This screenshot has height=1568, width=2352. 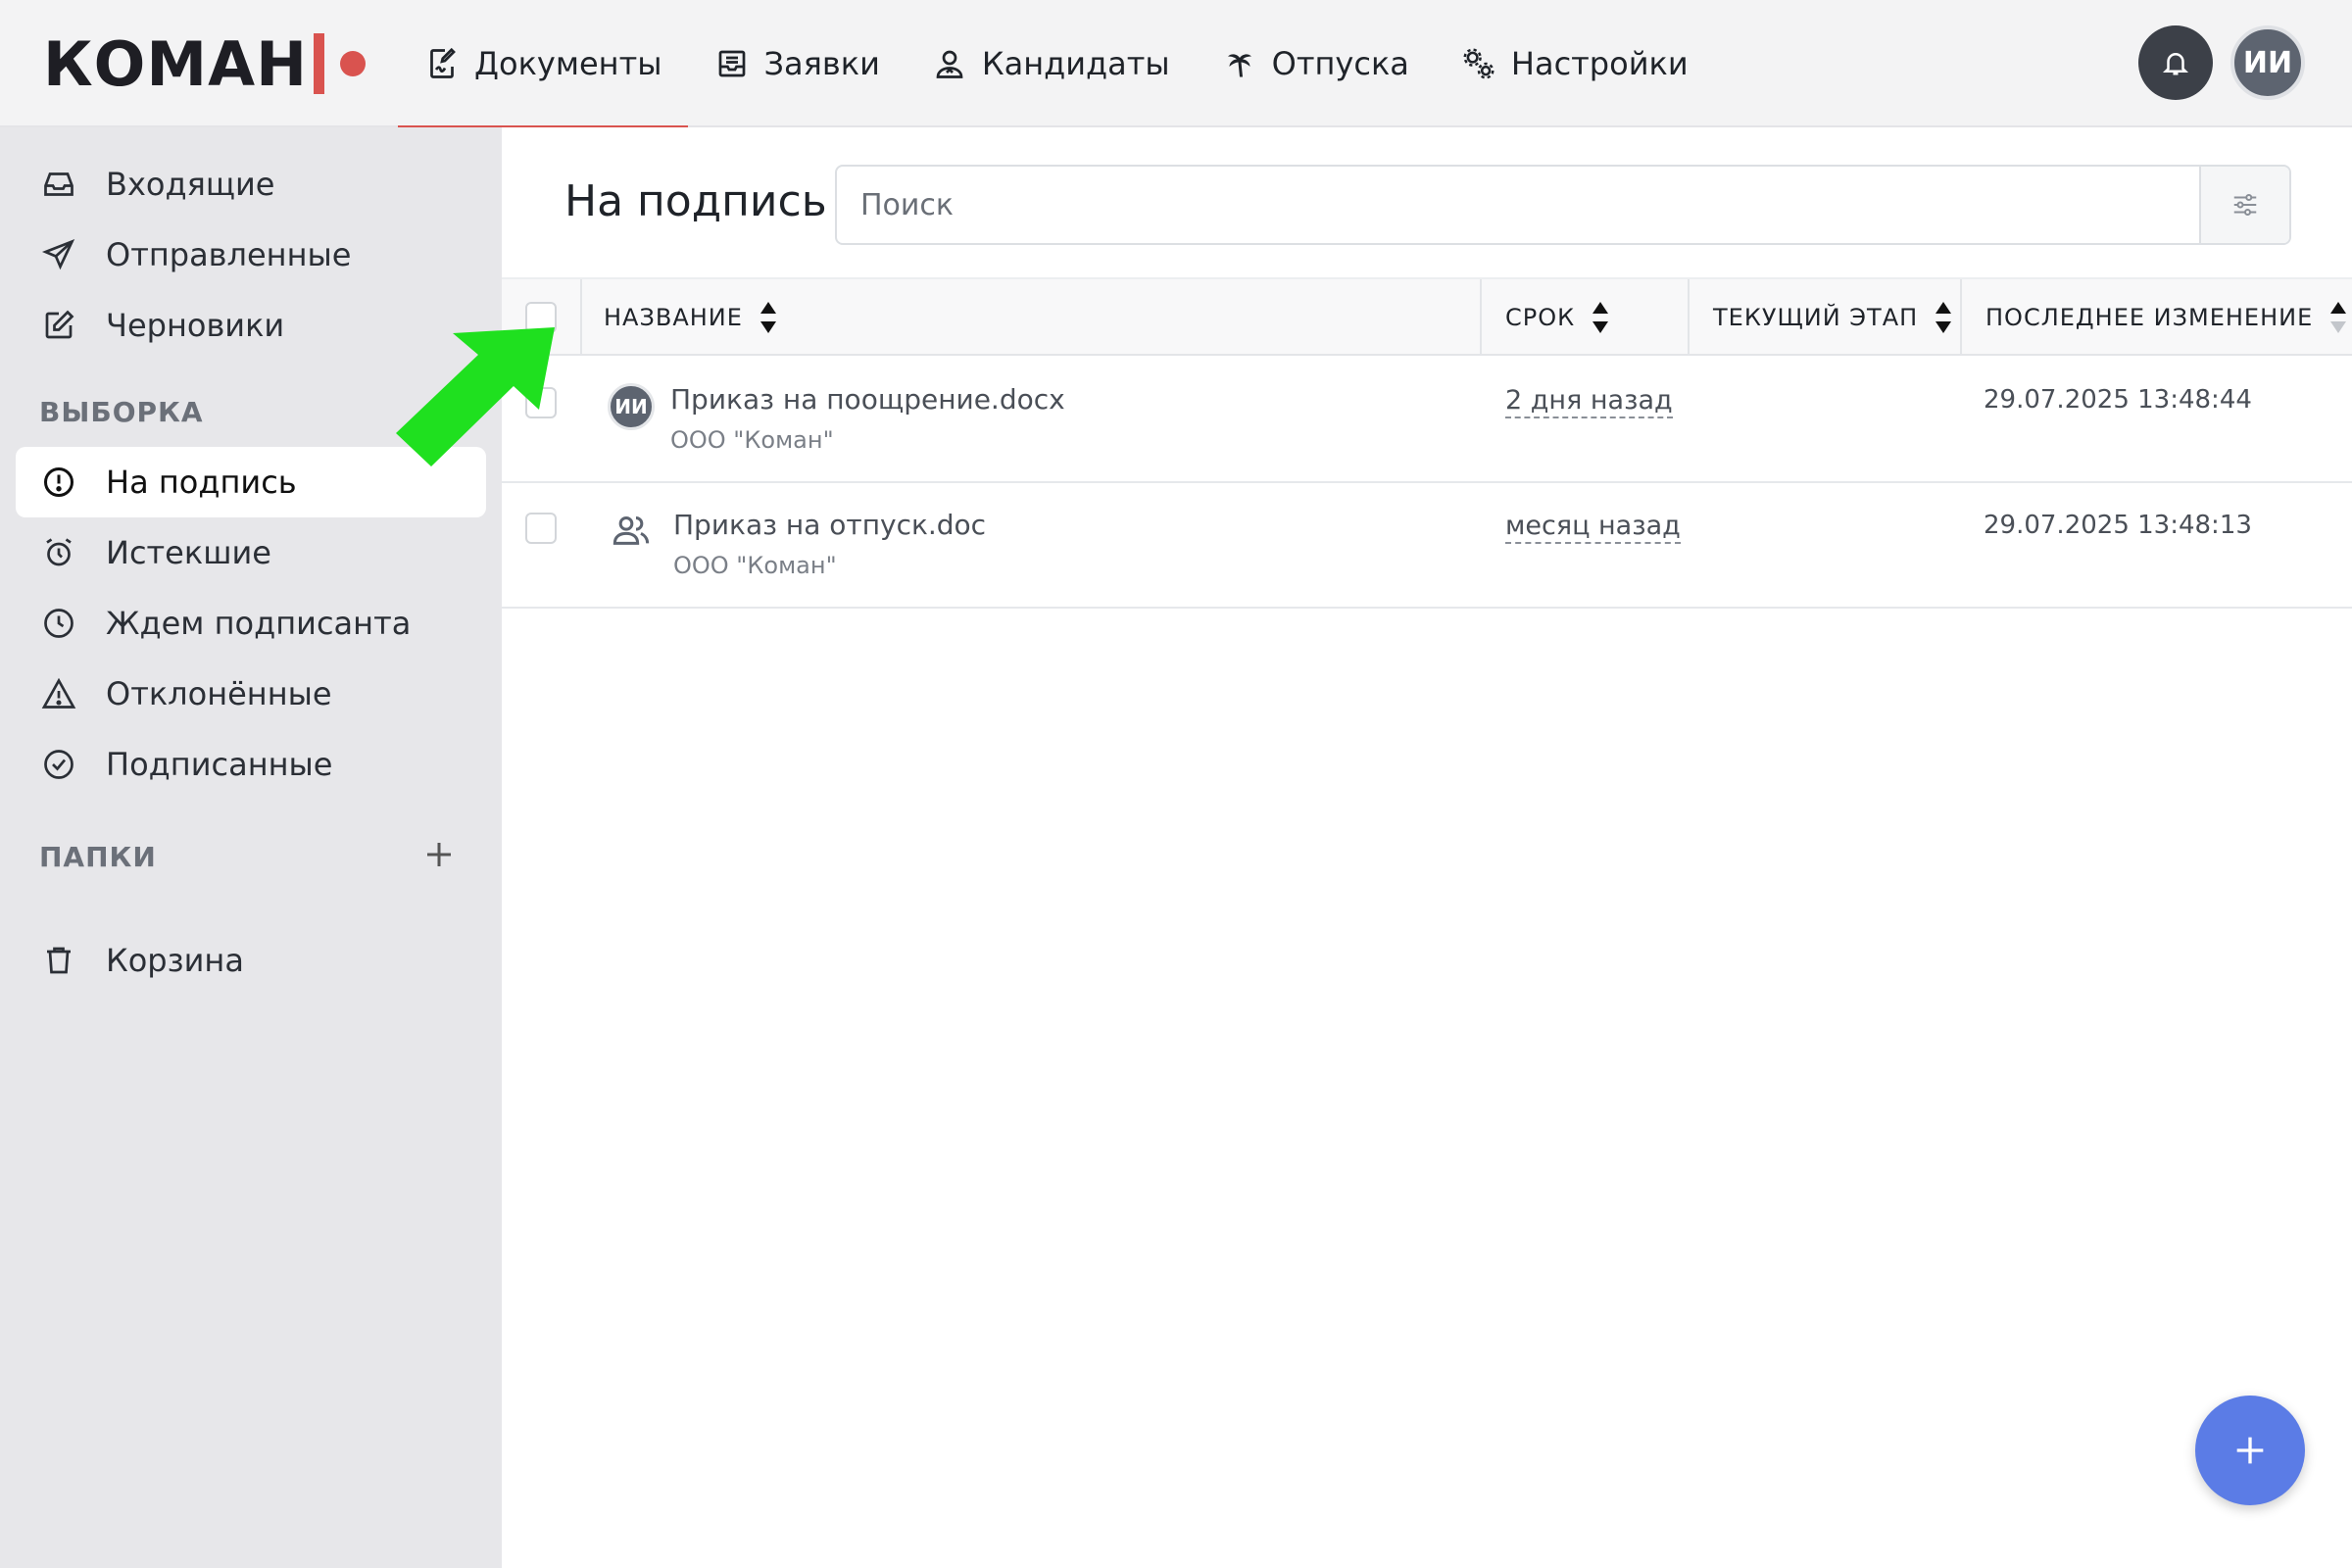 I want to click on filter-button, so click(x=2244, y=205).